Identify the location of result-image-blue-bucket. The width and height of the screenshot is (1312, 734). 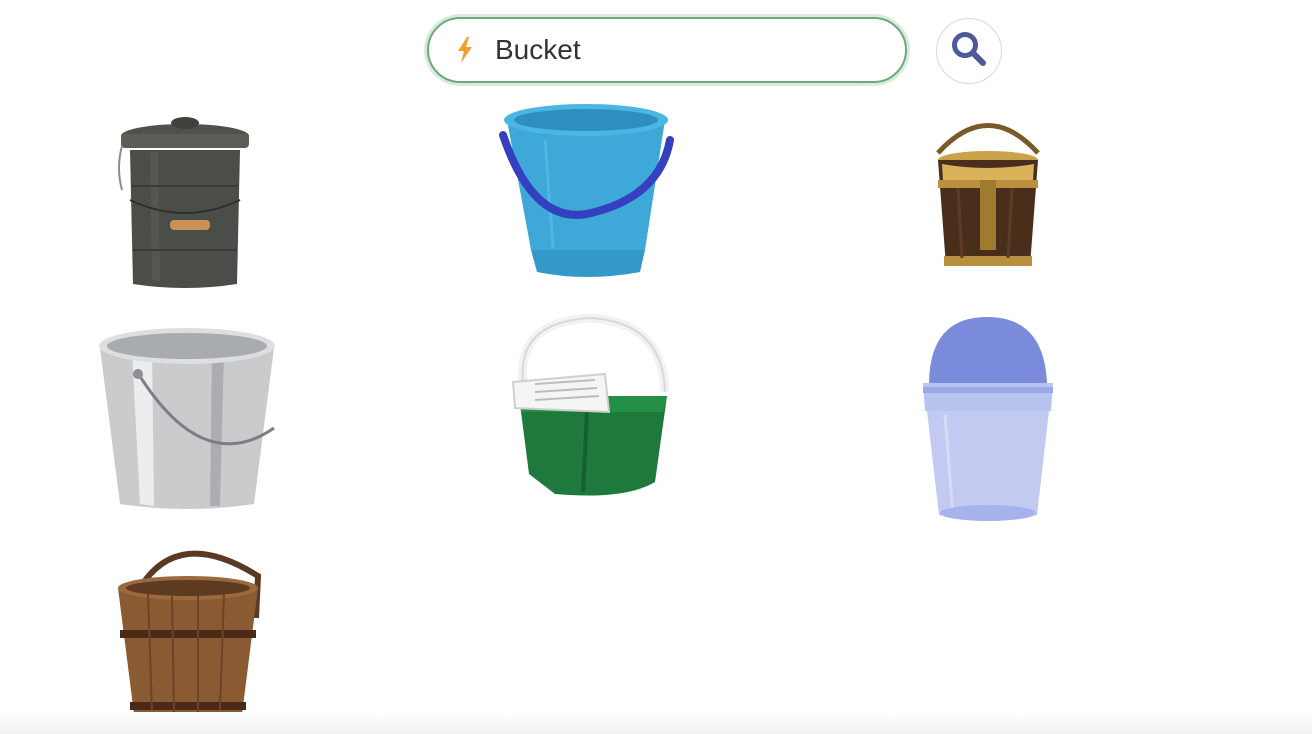
(587, 192).